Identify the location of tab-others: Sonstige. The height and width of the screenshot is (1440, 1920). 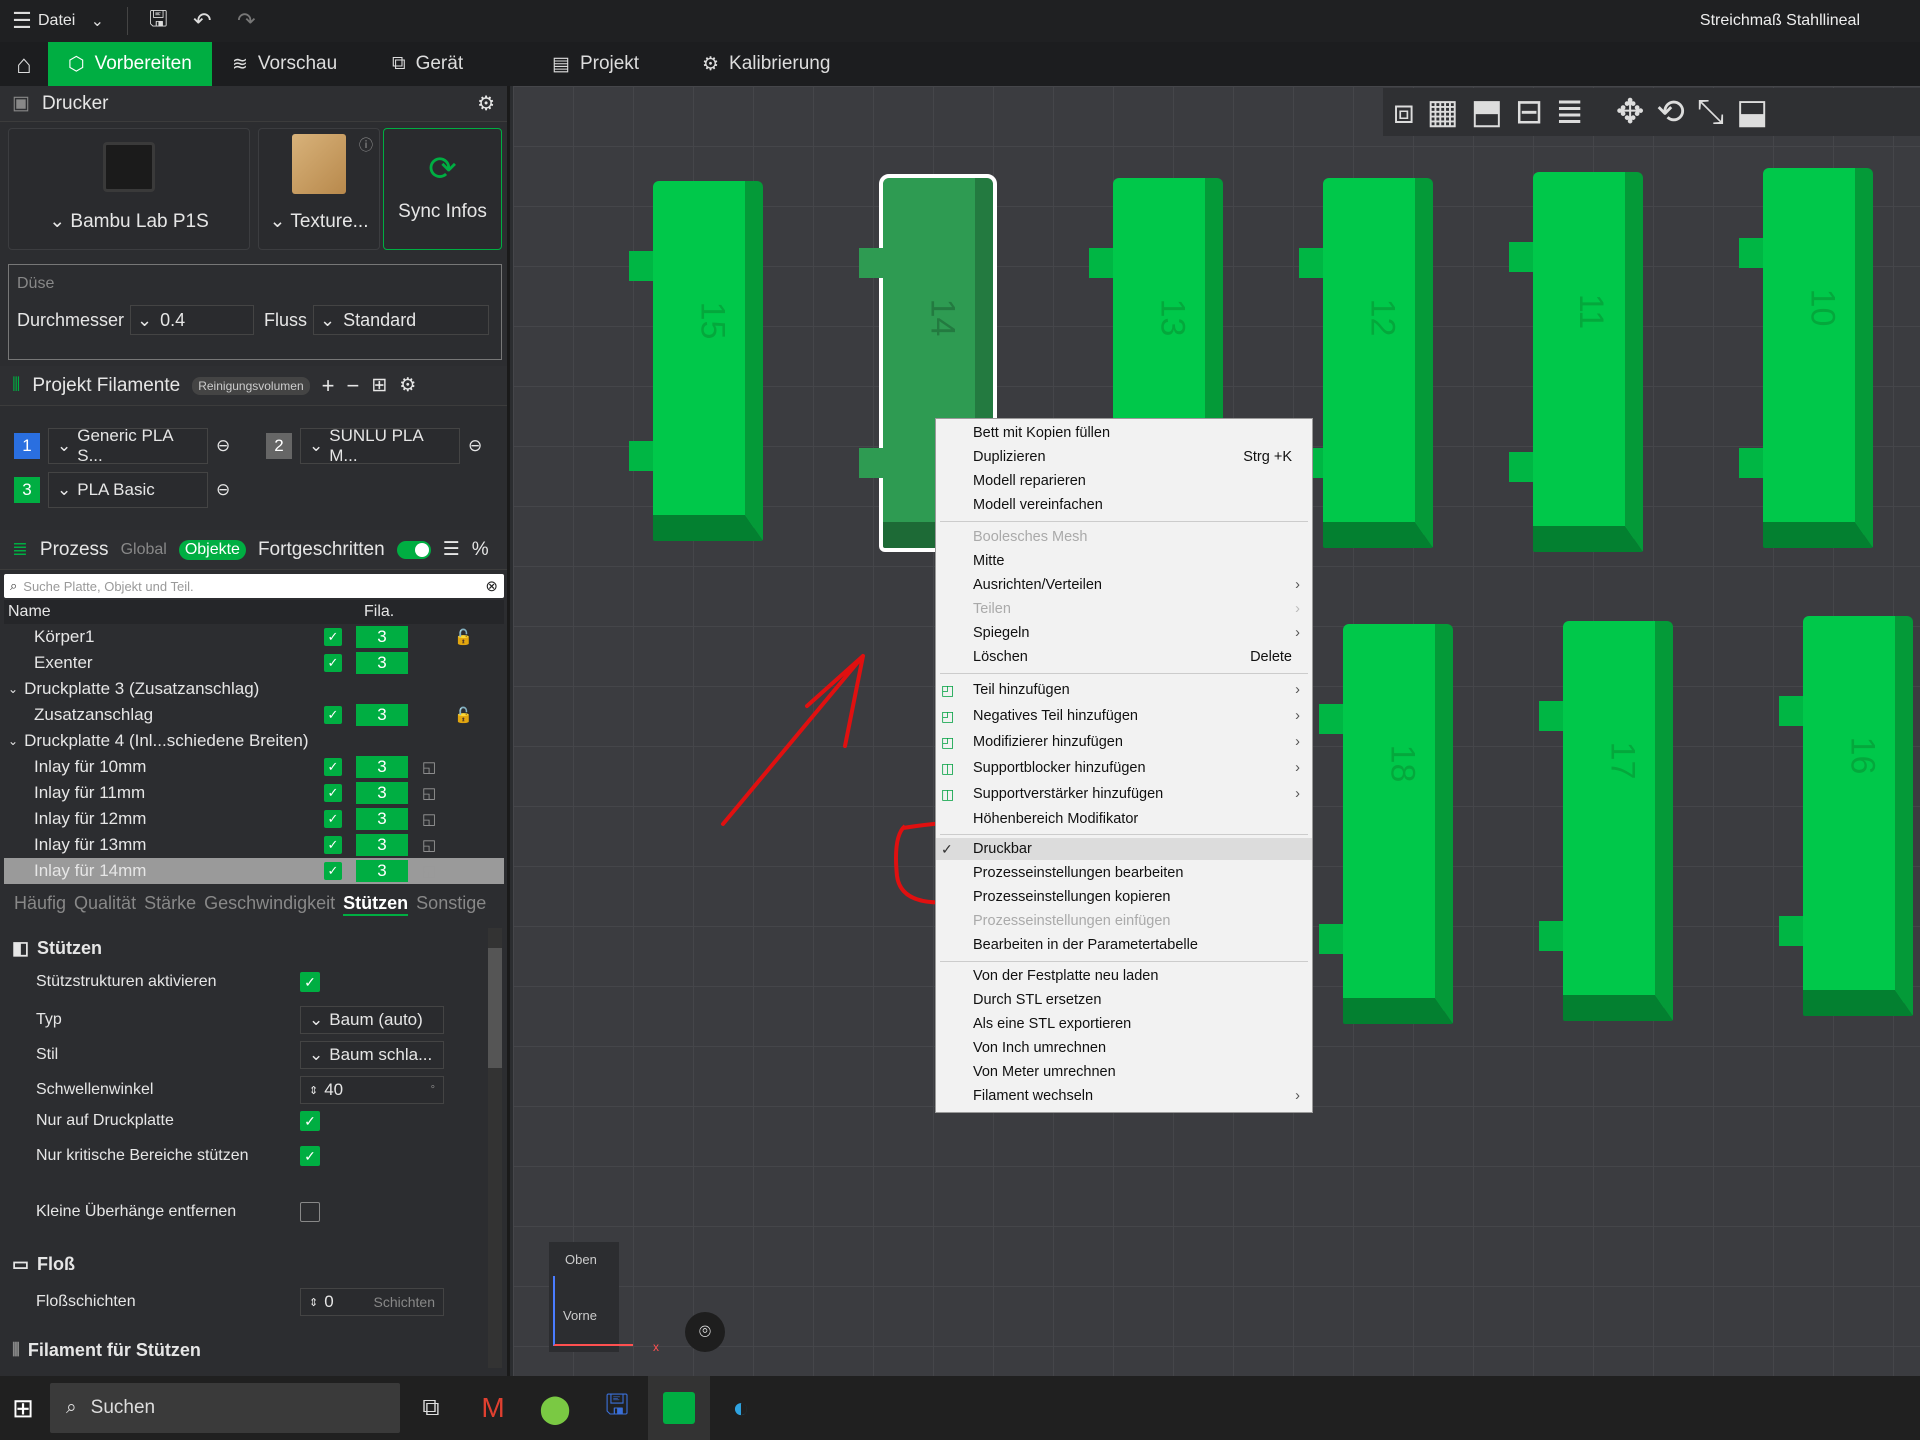
(451, 904).